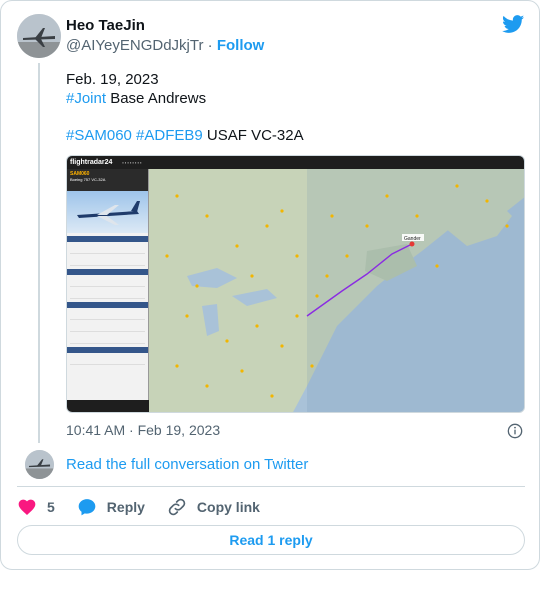 This screenshot has height=600, width=540. What do you see at coordinates (107, 212) in the screenshot?
I see `map-aircraft-photo` at bounding box center [107, 212].